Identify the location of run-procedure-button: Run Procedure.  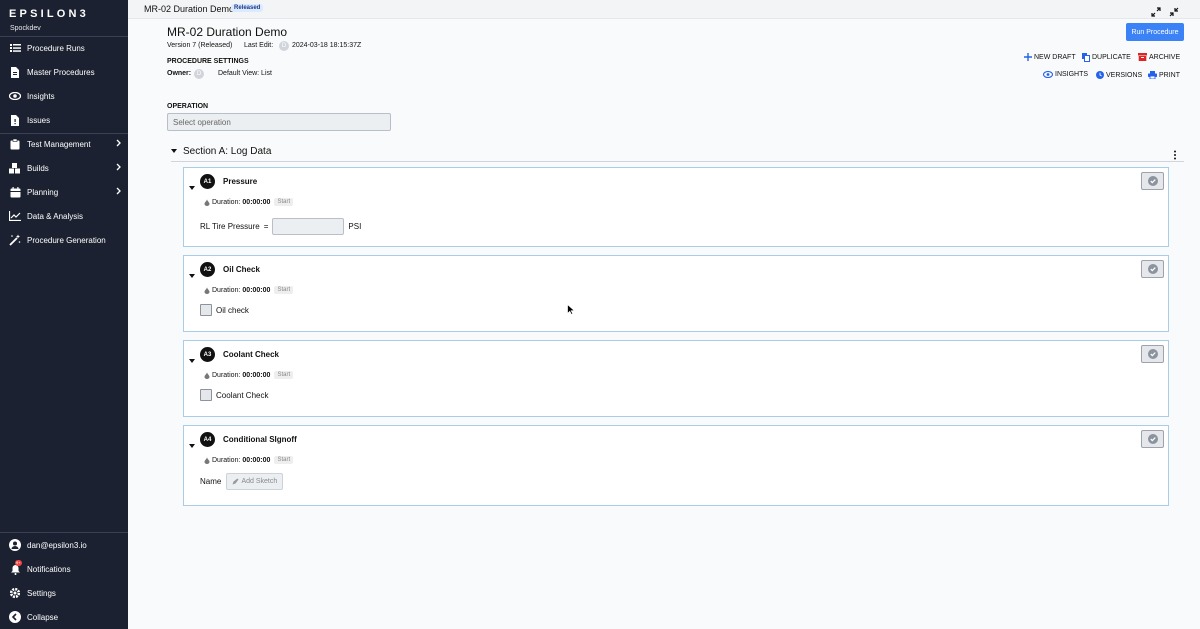
(1155, 32).